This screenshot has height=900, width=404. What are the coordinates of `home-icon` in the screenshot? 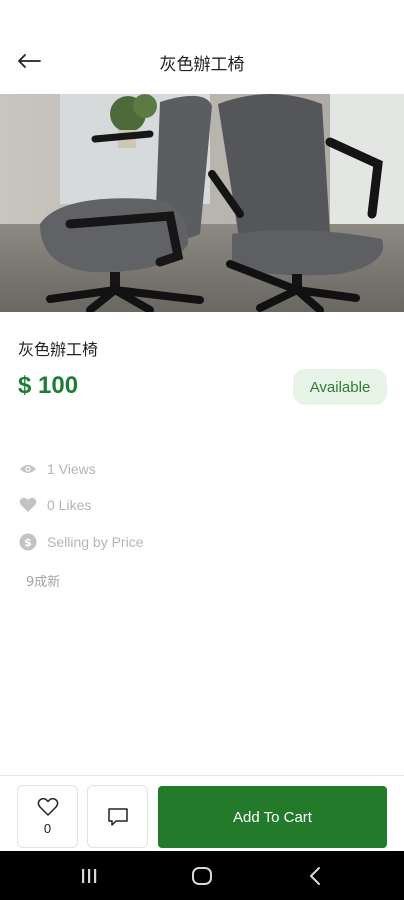 It's located at (202, 876).